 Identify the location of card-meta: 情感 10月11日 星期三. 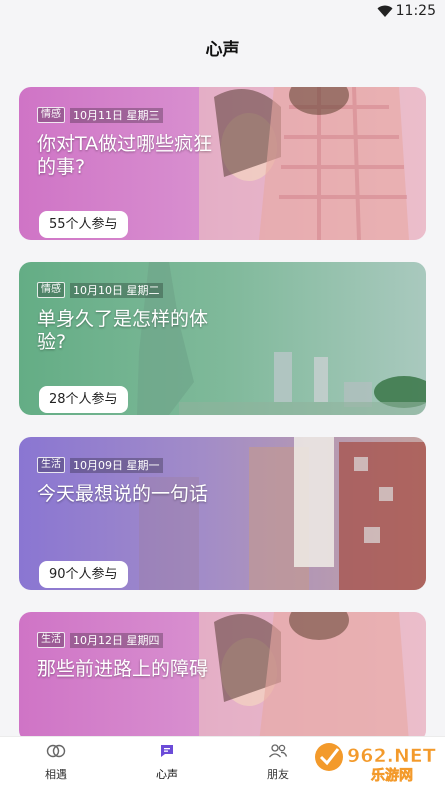
(100, 115).